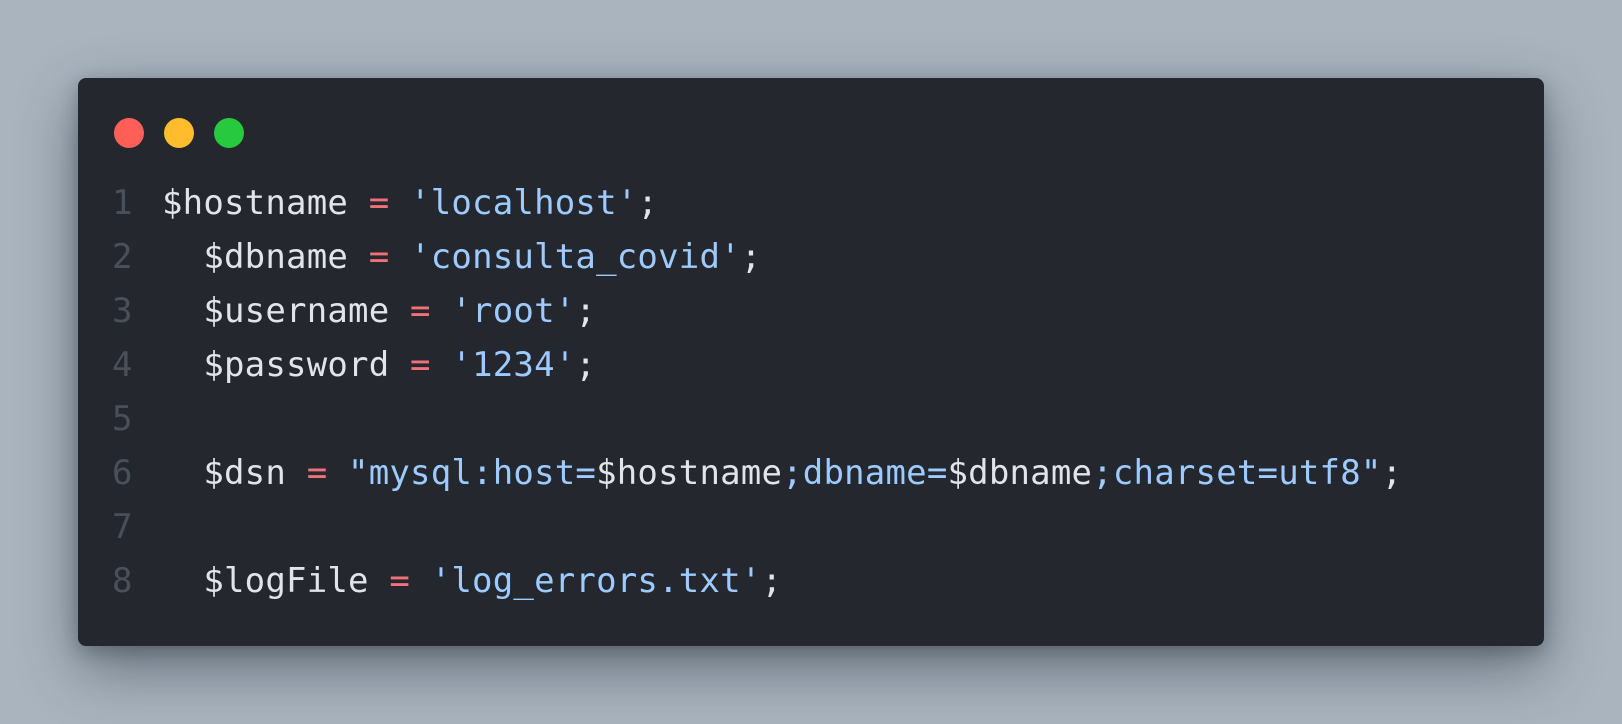 The height and width of the screenshot is (724, 1622). Describe the element at coordinates (122, 365) in the screenshot. I see `line-number: 4` at that location.